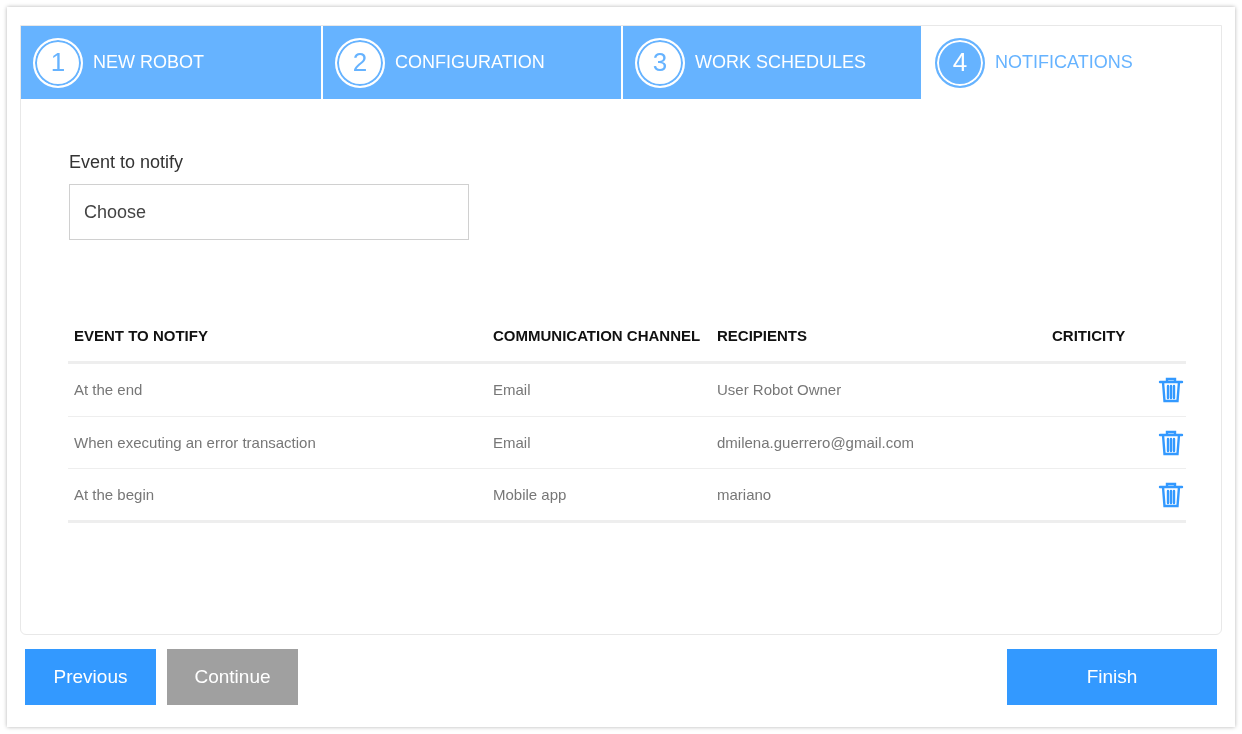 The height and width of the screenshot is (734, 1242). Describe the element at coordinates (1112, 677) in the screenshot. I see `action-button: Finish` at that location.